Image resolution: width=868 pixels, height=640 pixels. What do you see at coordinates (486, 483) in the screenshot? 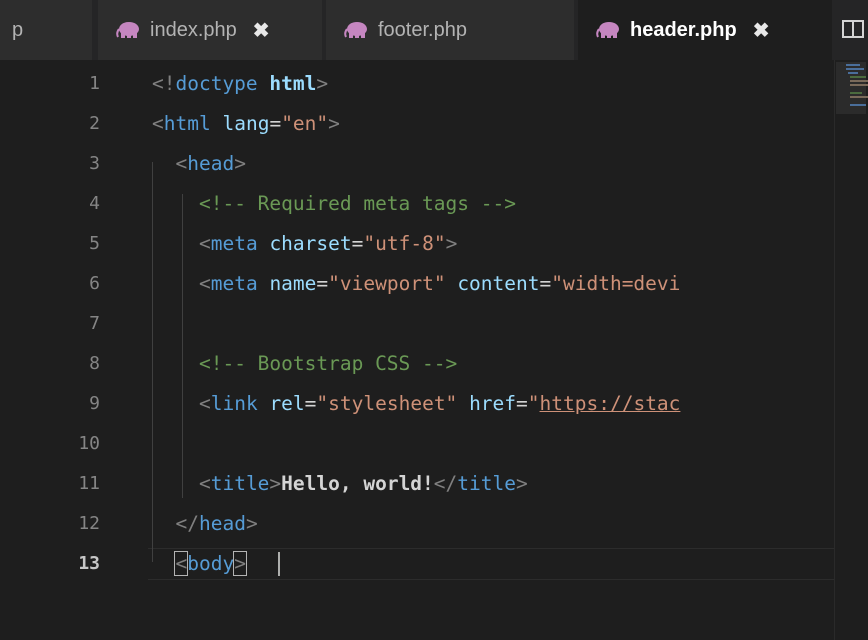
I see `code-token: title` at bounding box center [486, 483].